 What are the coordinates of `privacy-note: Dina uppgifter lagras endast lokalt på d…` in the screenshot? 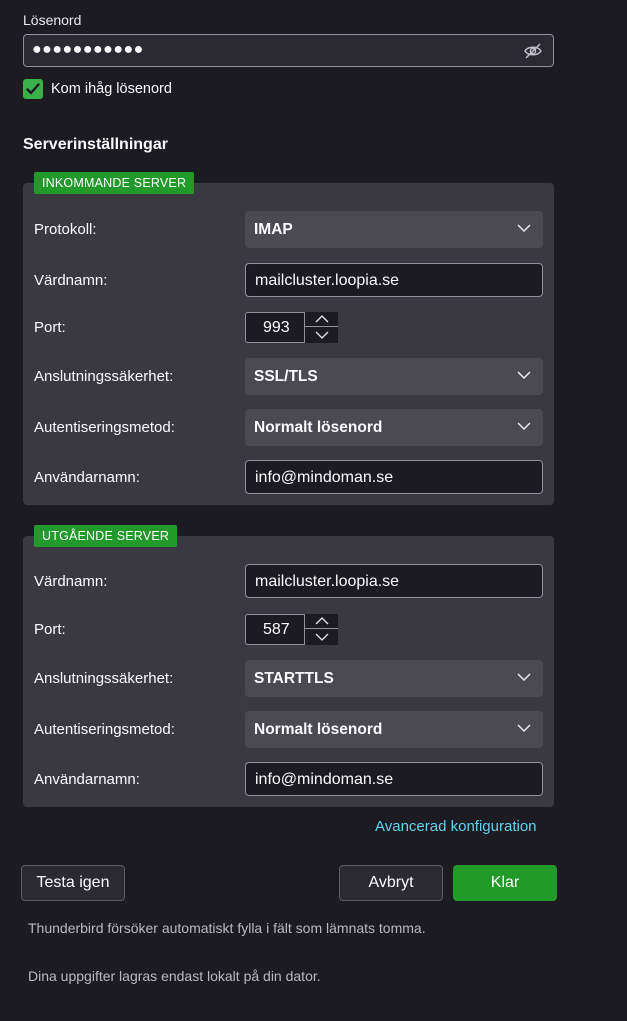 It's located at (174, 976).